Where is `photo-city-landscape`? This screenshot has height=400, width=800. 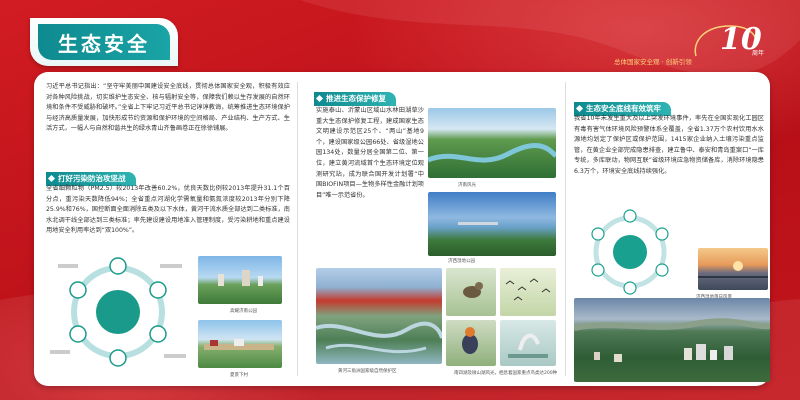 photo-city-landscape is located at coordinates (672, 340).